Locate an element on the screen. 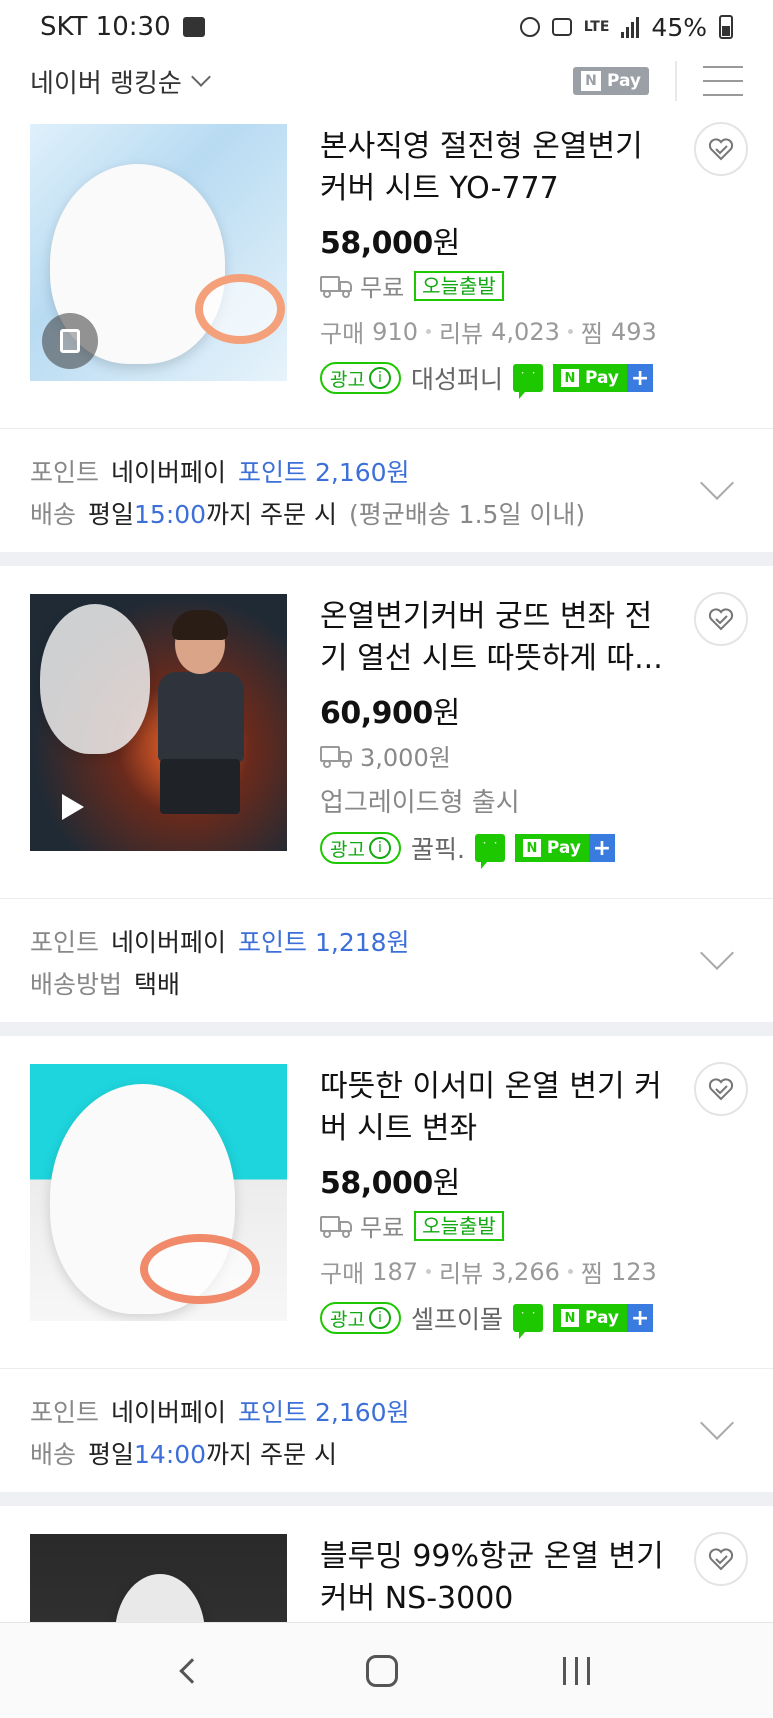 The image size is (773, 1718). seller-name: 셀프이몰 is located at coordinates (457, 1318).